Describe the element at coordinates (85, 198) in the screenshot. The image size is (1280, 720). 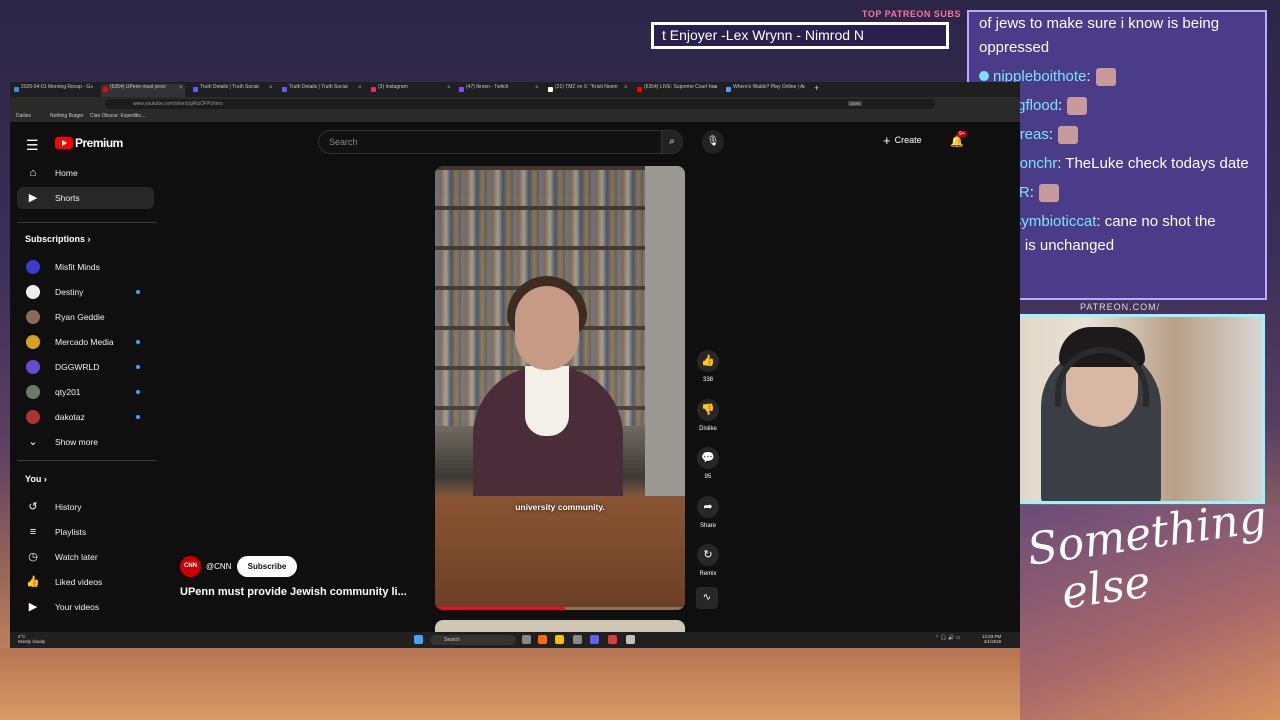
I see `sidebar-item-shorts: ▶ Shorts` at that location.